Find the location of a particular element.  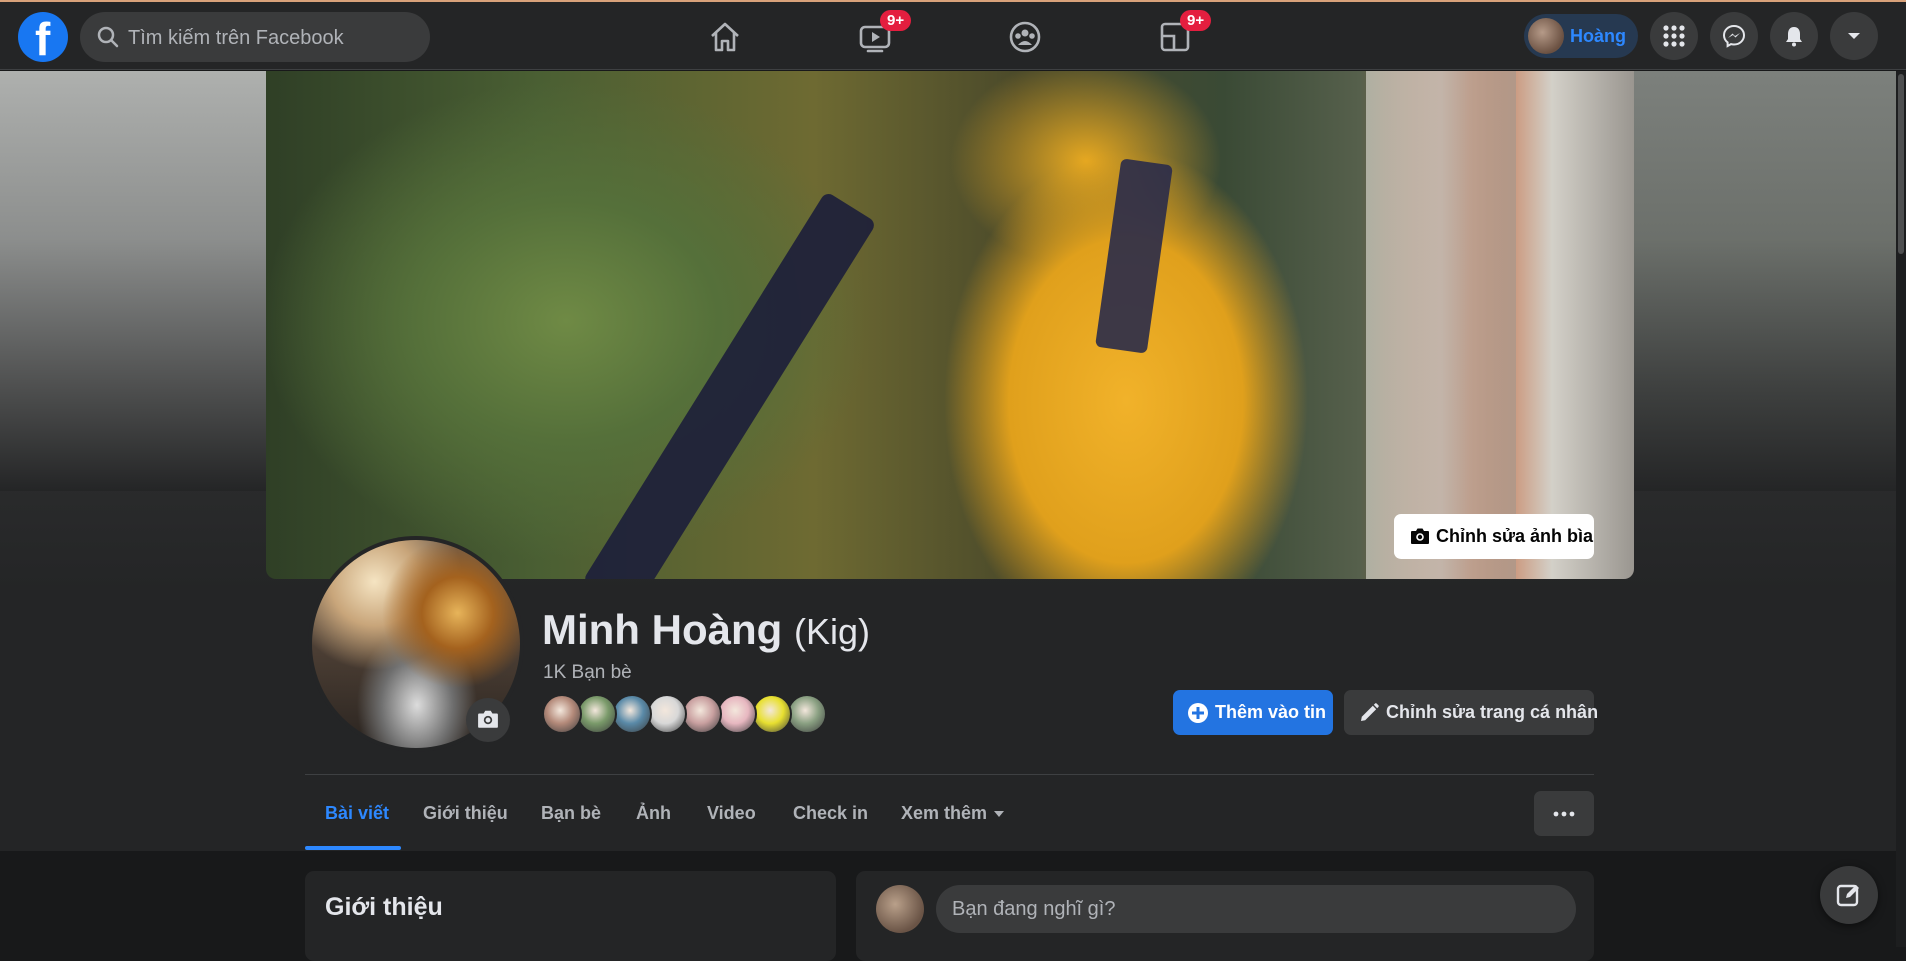

cover-backdrop-left is located at coordinates (133, 281).